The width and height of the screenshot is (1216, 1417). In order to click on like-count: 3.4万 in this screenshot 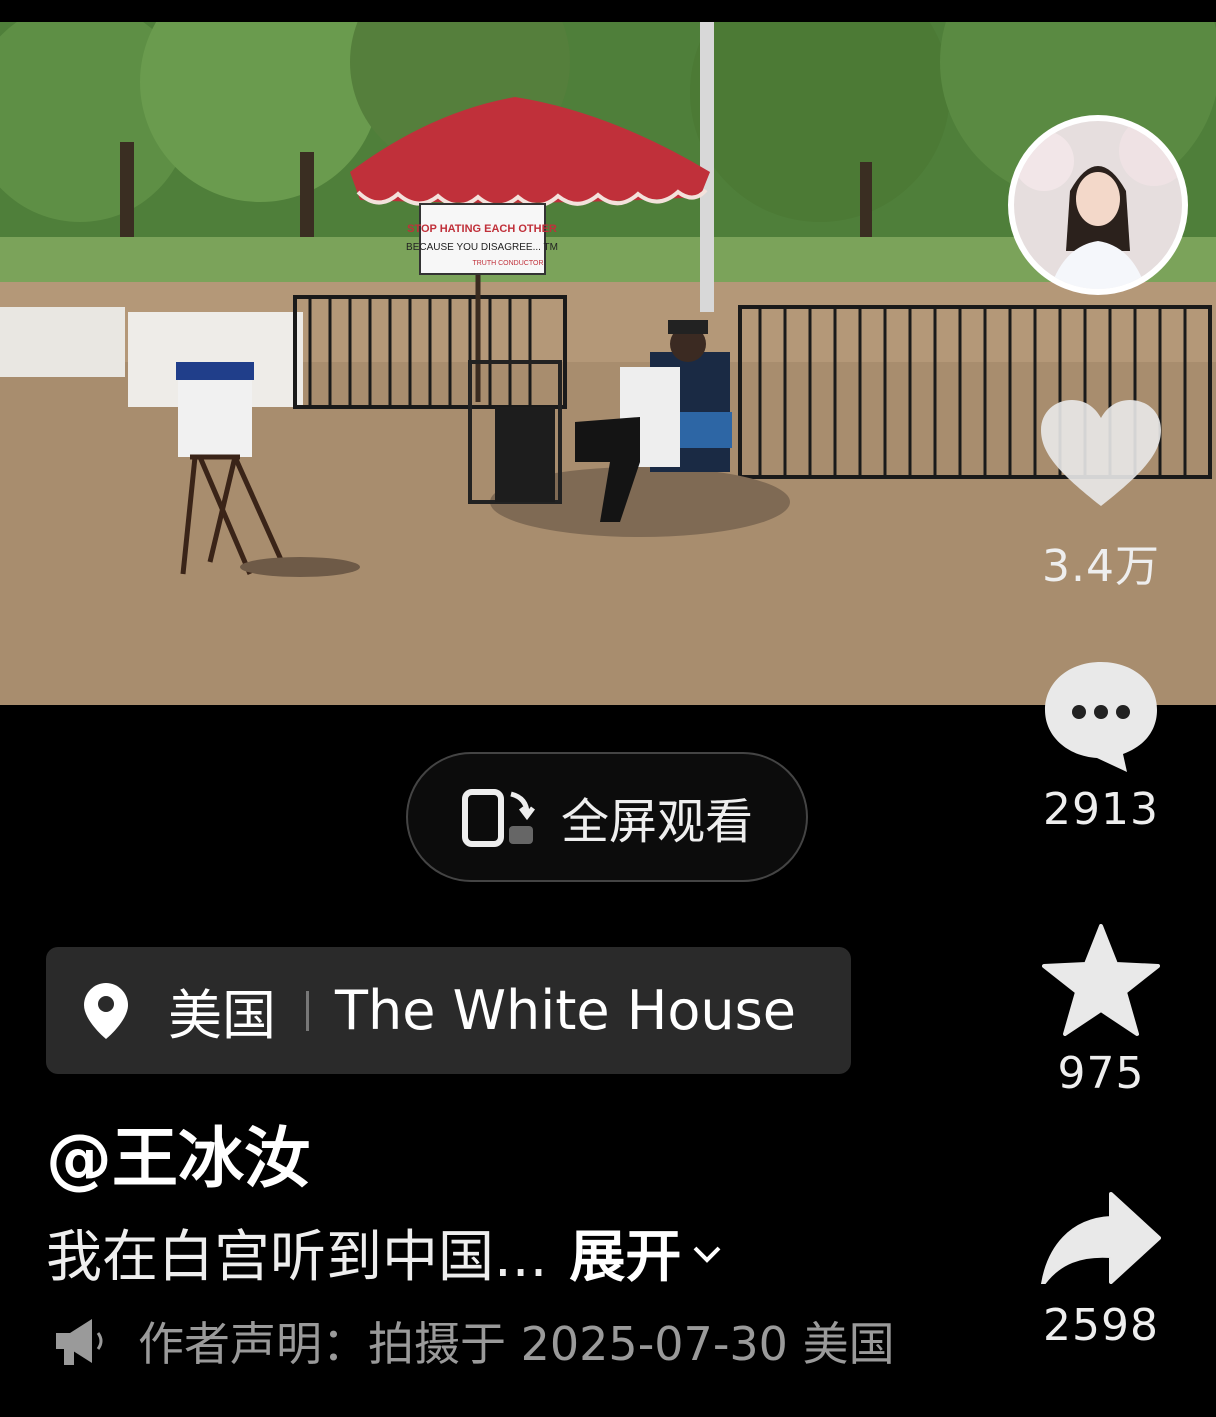, I will do `click(1101, 566)`.